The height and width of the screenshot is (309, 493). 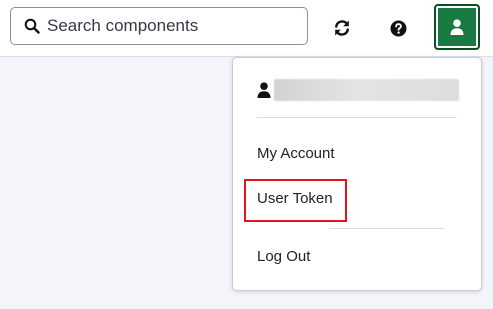 I want to click on refresh-icon, so click(x=342, y=28).